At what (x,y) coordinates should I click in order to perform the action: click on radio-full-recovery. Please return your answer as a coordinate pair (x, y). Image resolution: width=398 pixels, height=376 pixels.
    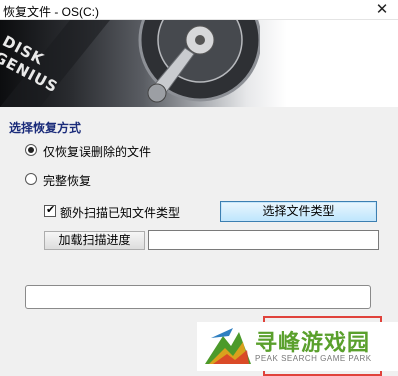
    Looking at the image, I should click on (31, 179).